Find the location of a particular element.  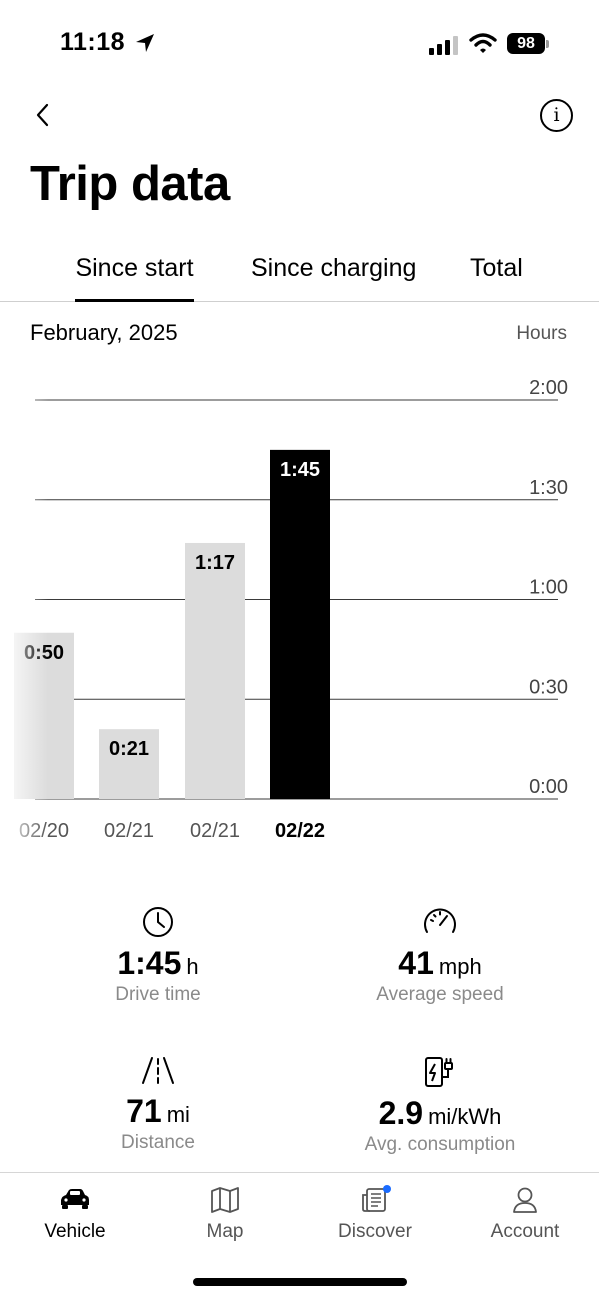

tab-since-charging: Since charging is located at coordinates (333, 277).